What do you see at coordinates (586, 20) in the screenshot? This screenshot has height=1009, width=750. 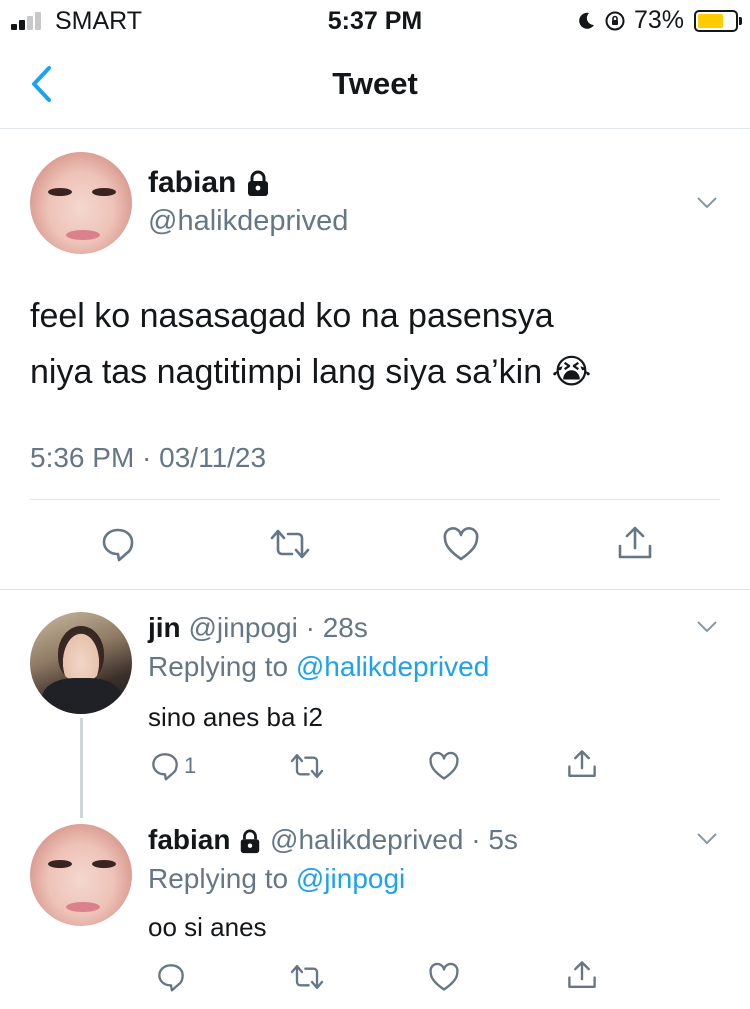 I see `moon-icon` at bounding box center [586, 20].